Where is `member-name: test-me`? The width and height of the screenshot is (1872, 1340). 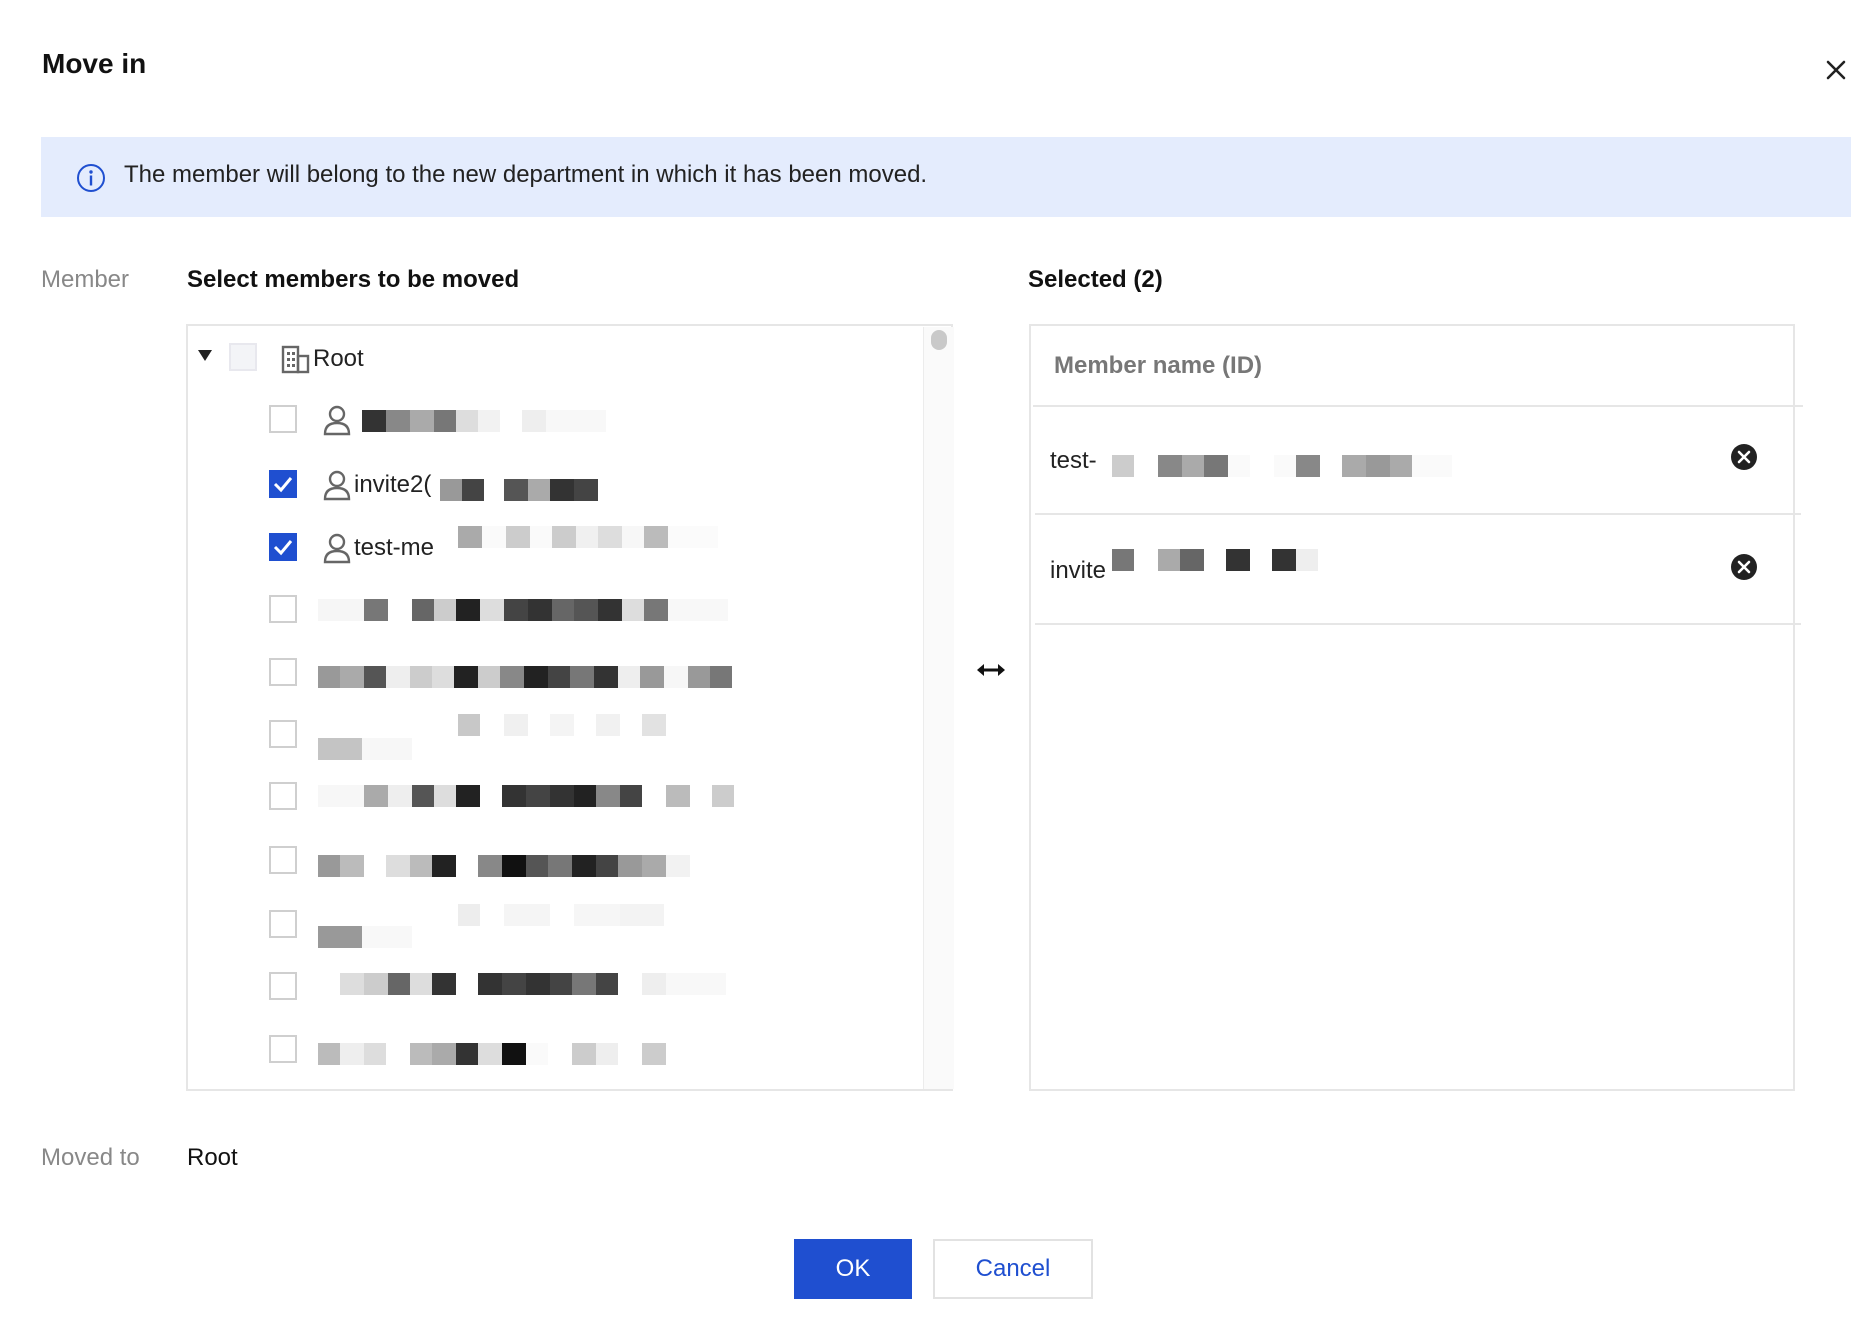 member-name: test-me is located at coordinates (394, 548).